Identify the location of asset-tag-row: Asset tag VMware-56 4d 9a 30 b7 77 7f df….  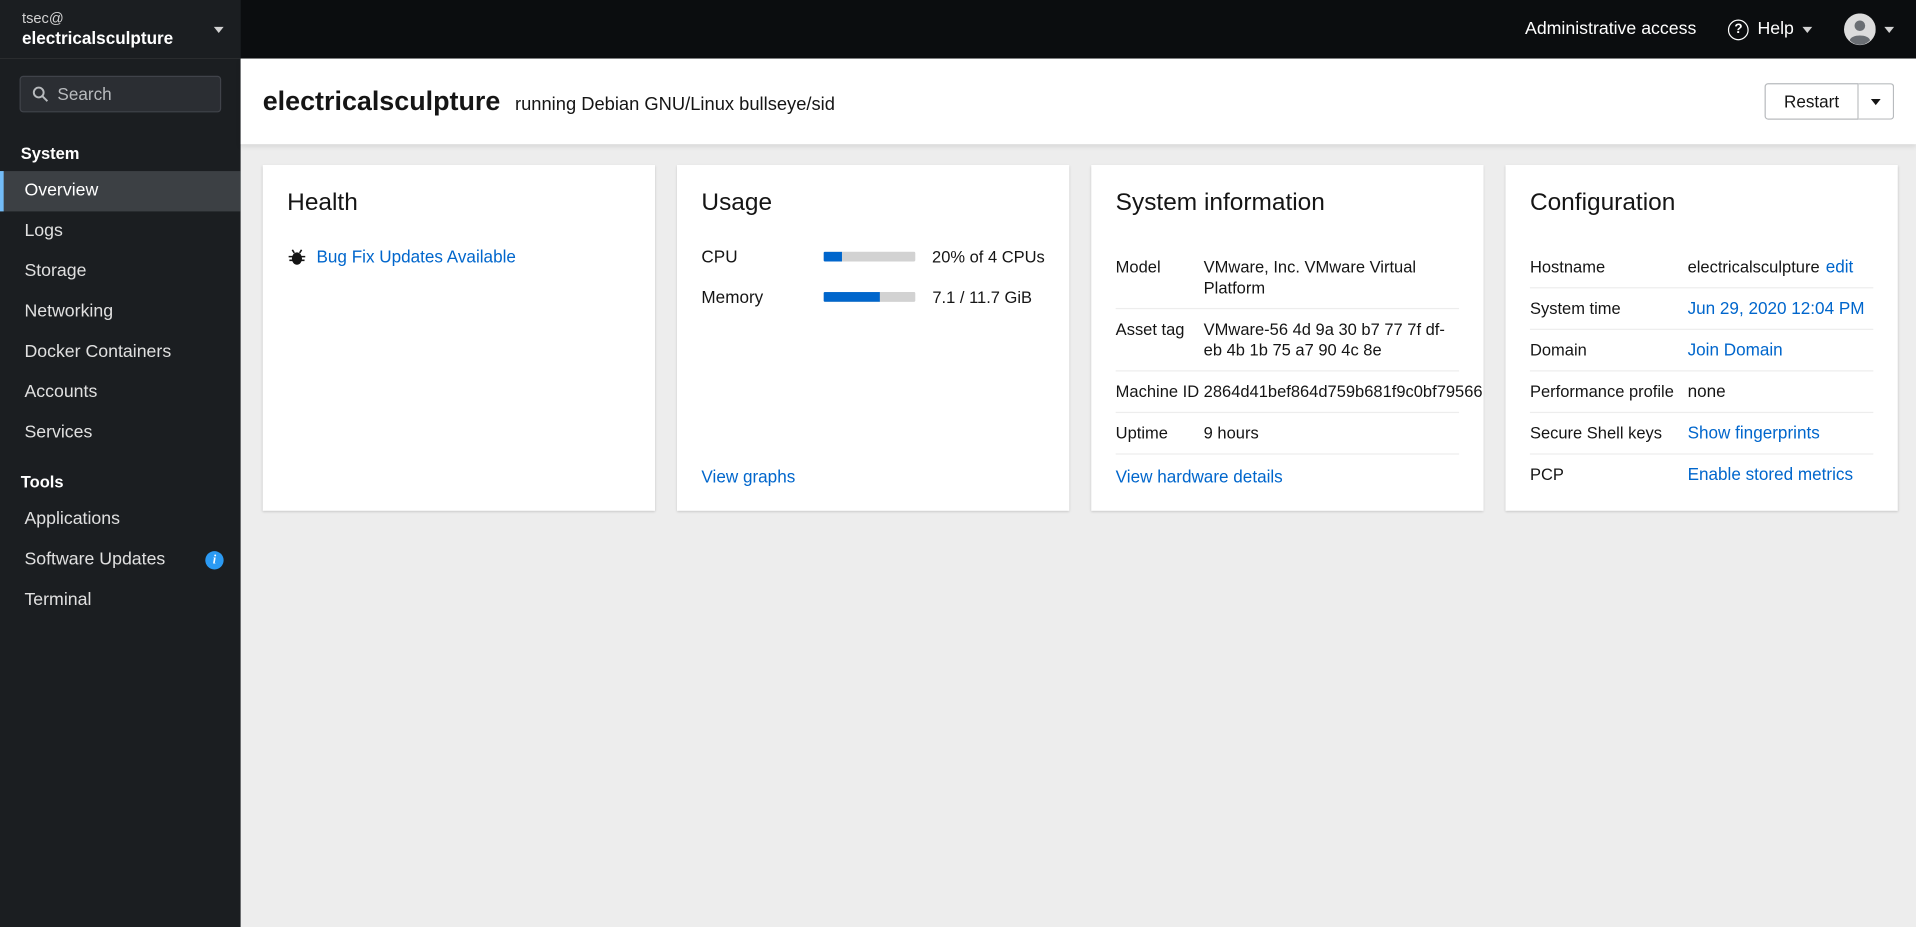
(1287, 340).